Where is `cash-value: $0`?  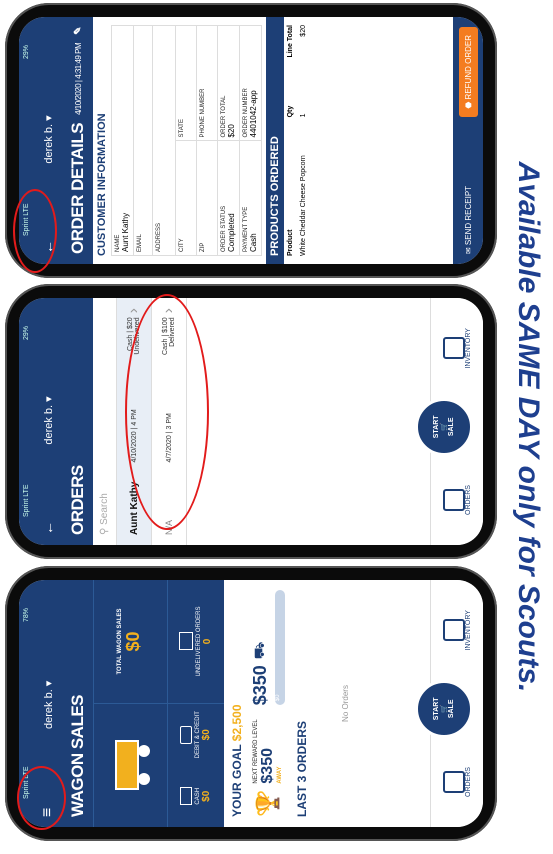 cash-value: $0 is located at coordinates (206, 796).